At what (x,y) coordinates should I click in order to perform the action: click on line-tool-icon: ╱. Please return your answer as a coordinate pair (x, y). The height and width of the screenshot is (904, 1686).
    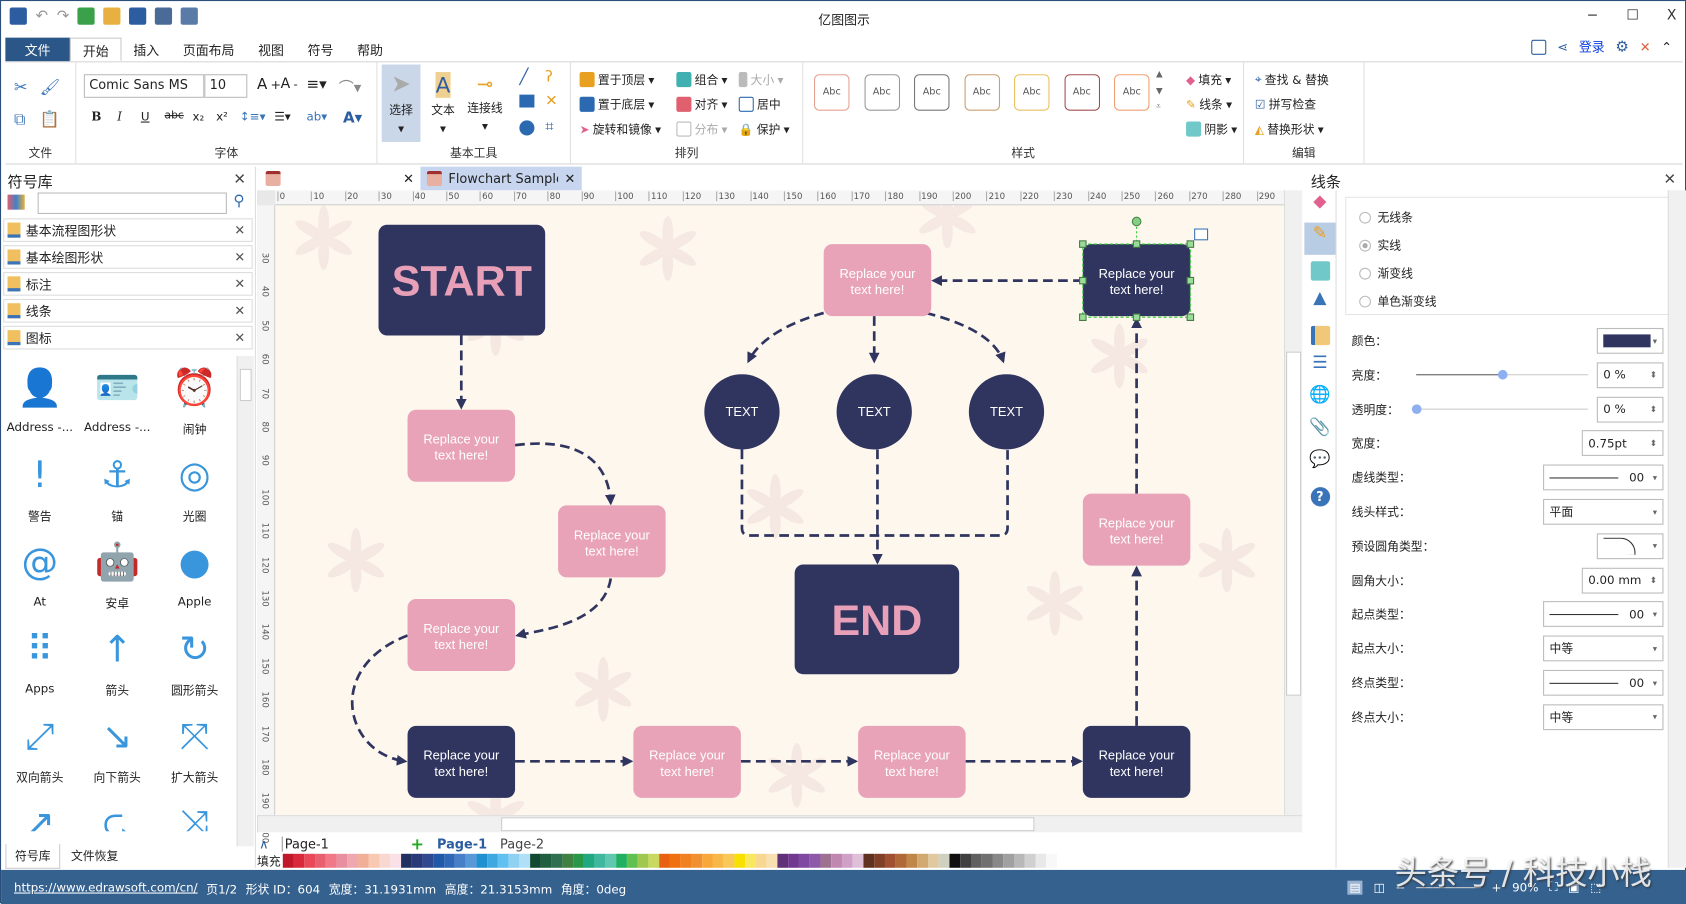
    Looking at the image, I should click on (523, 77).